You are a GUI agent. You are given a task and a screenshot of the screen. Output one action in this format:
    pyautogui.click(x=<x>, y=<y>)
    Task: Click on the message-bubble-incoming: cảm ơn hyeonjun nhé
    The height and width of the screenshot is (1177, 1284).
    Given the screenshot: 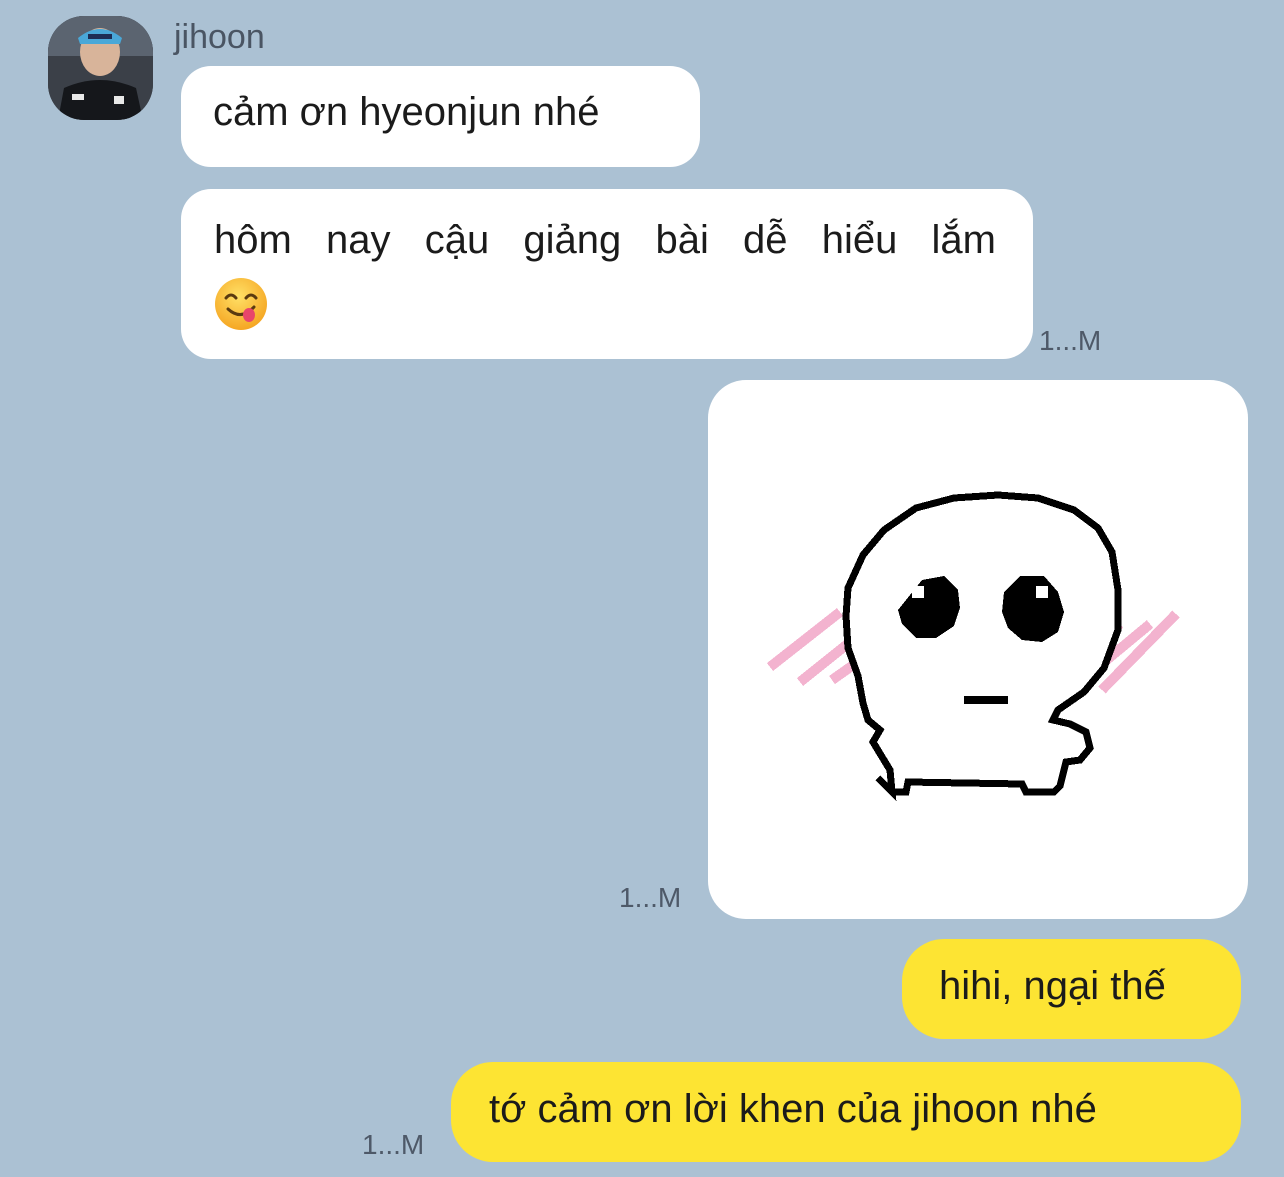 What is the action you would take?
    pyautogui.click(x=440, y=116)
    